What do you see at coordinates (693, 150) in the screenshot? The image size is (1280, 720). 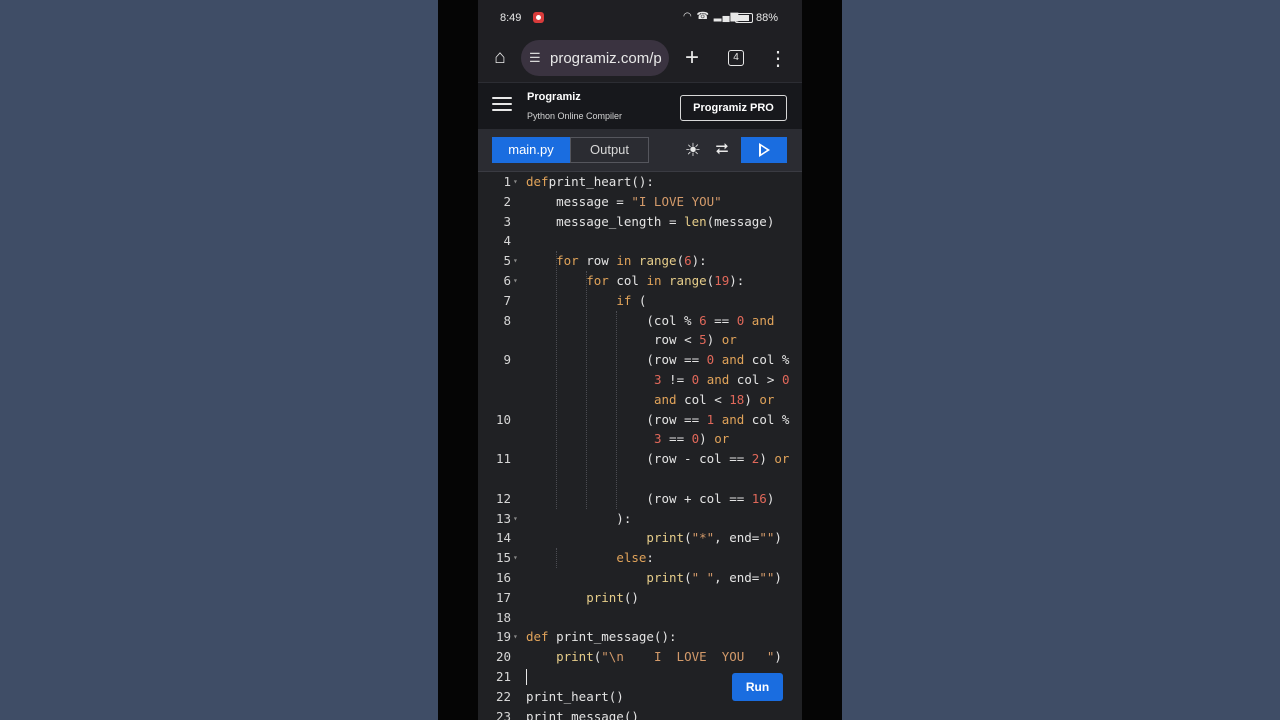 I see `theme-toggle-icon: ☀` at bounding box center [693, 150].